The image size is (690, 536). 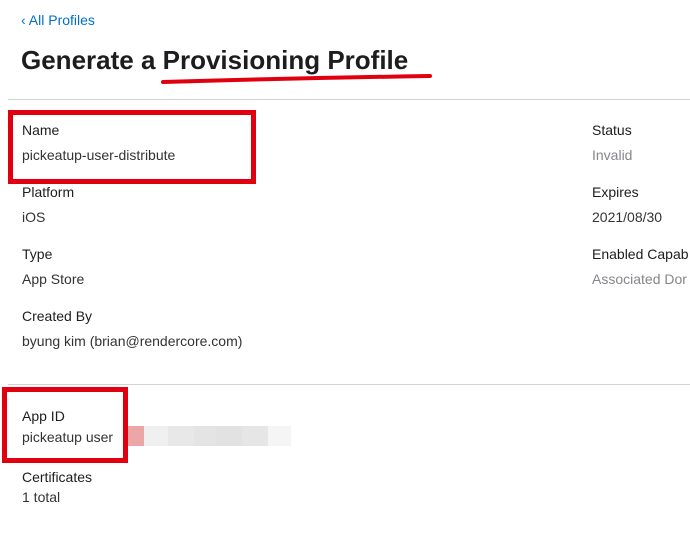 What do you see at coordinates (612, 155) in the screenshot?
I see `status-value: Invalid` at bounding box center [612, 155].